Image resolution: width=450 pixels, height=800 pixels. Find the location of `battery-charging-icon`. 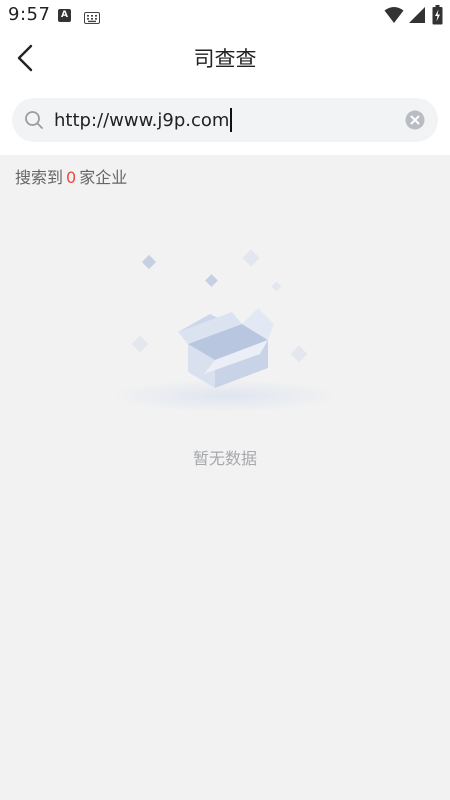

battery-charging-icon is located at coordinates (437, 17).